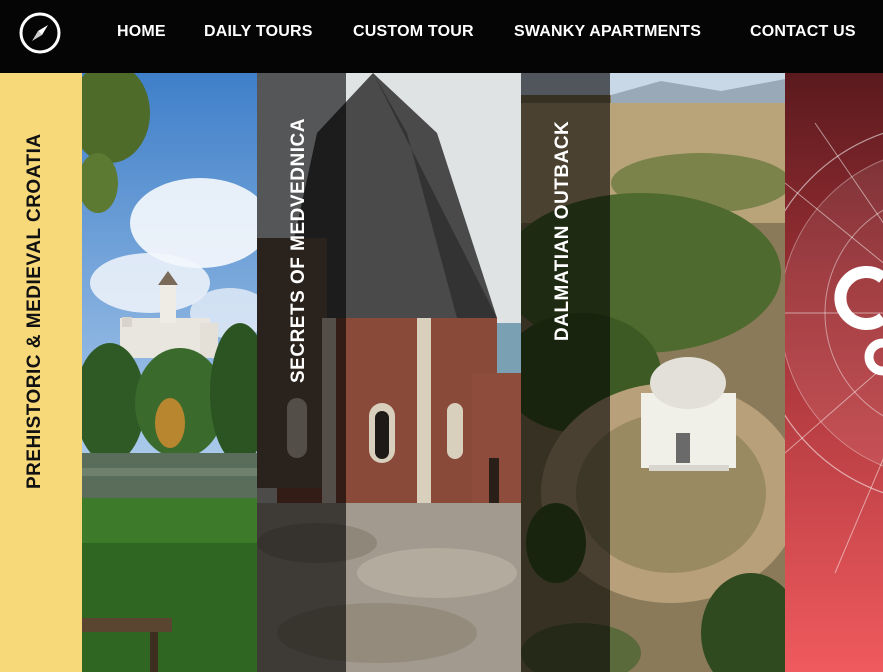  What do you see at coordinates (413, 32) in the screenshot?
I see `nav-custom-tour-link: CUSTOM TOUR` at bounding box center [413, 32].